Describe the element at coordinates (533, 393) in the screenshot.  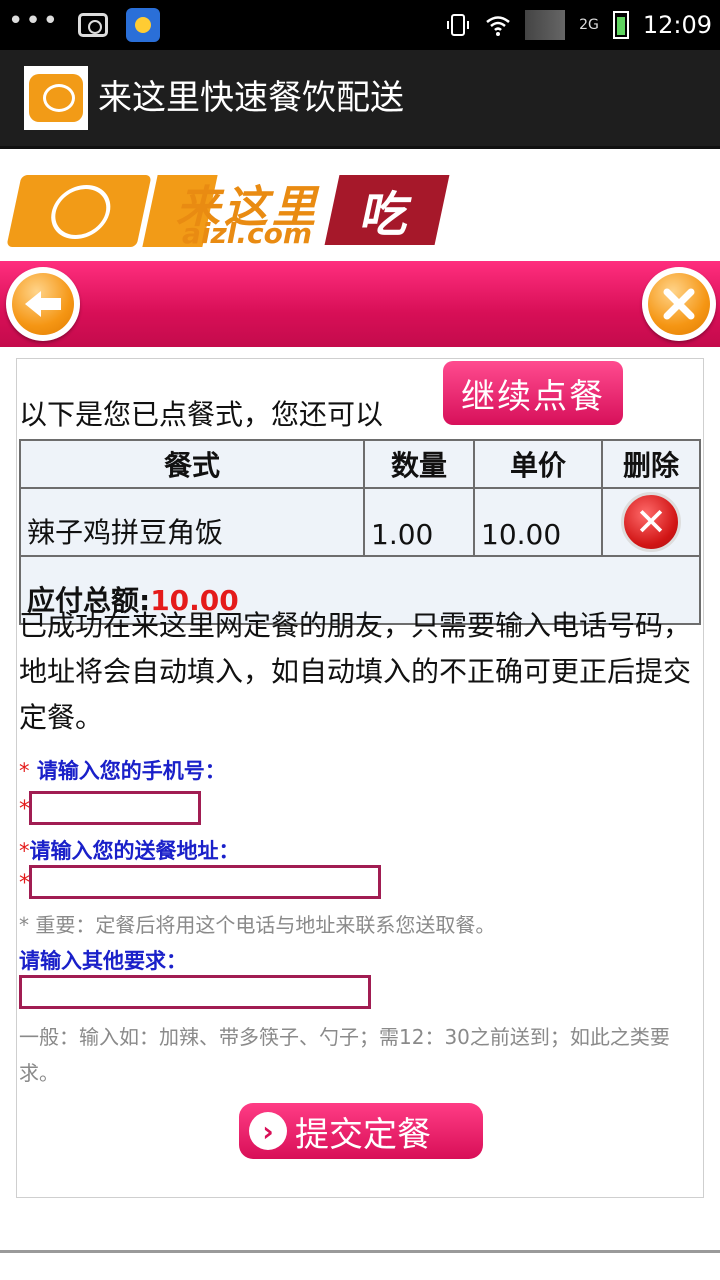
I see `continue-ordering-button: 继续点餐` at that location.